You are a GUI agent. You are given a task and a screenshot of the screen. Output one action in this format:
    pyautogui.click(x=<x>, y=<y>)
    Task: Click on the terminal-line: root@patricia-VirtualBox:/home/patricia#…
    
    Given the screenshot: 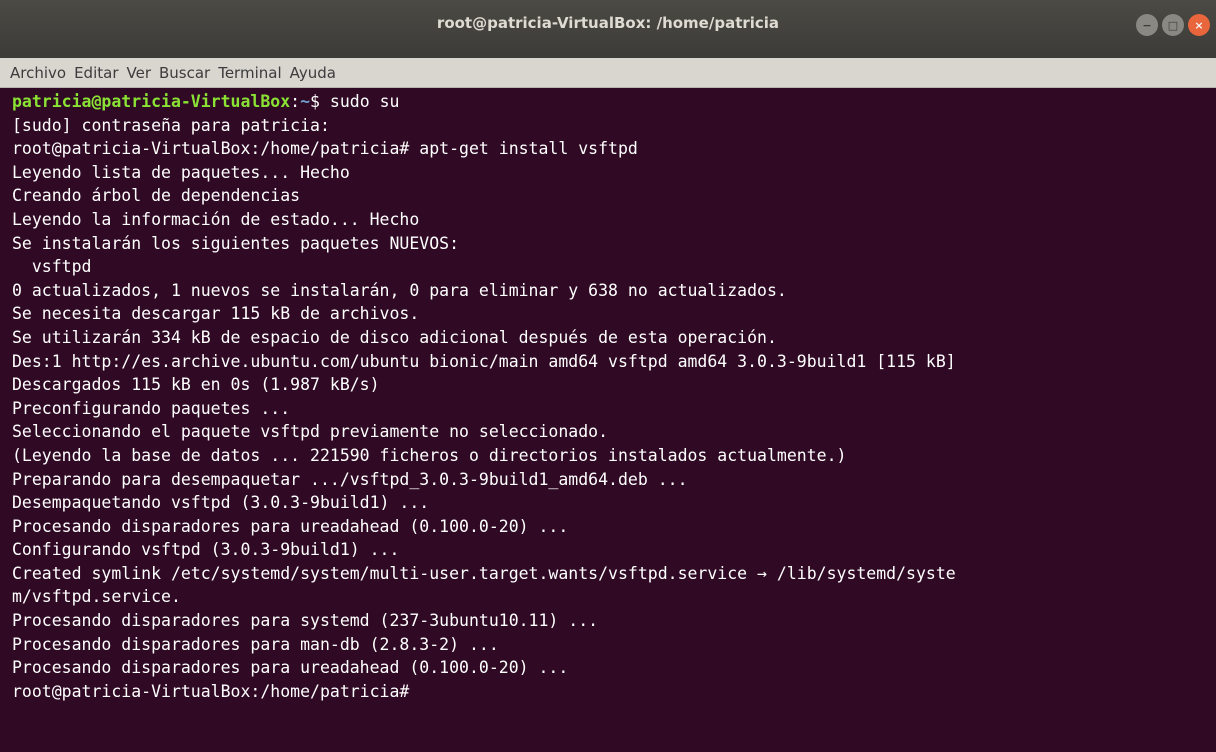 What is the action you would take?
    pyautogui.click(x=325, y=149)
    